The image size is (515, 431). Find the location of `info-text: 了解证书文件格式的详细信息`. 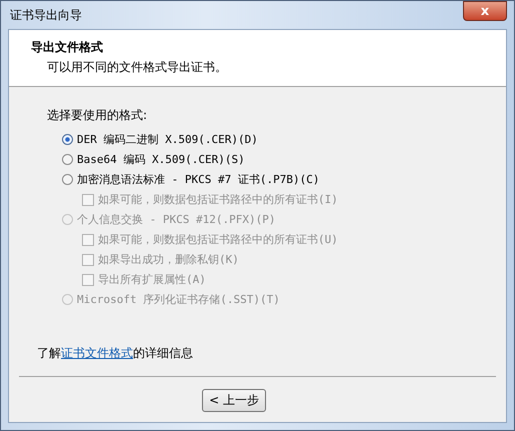

info-text: 了解证书文件格式的详细信息 is located at coordinates (115, 353).